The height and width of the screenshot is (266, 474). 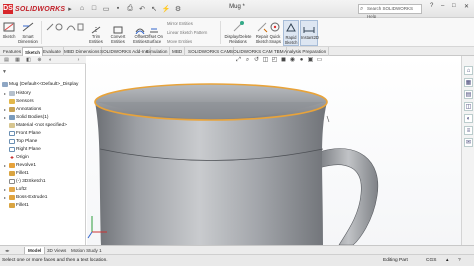 I want to click on sketch-label: Sketch, so click(x=9, y=36).